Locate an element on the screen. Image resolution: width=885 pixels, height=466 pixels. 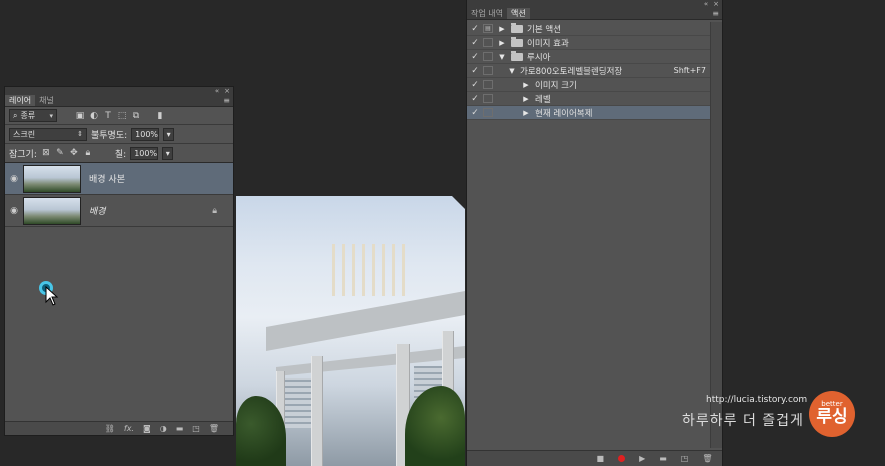
action-set-row: ✓ ▼ 루시아 is located at coordinates (588, 57).